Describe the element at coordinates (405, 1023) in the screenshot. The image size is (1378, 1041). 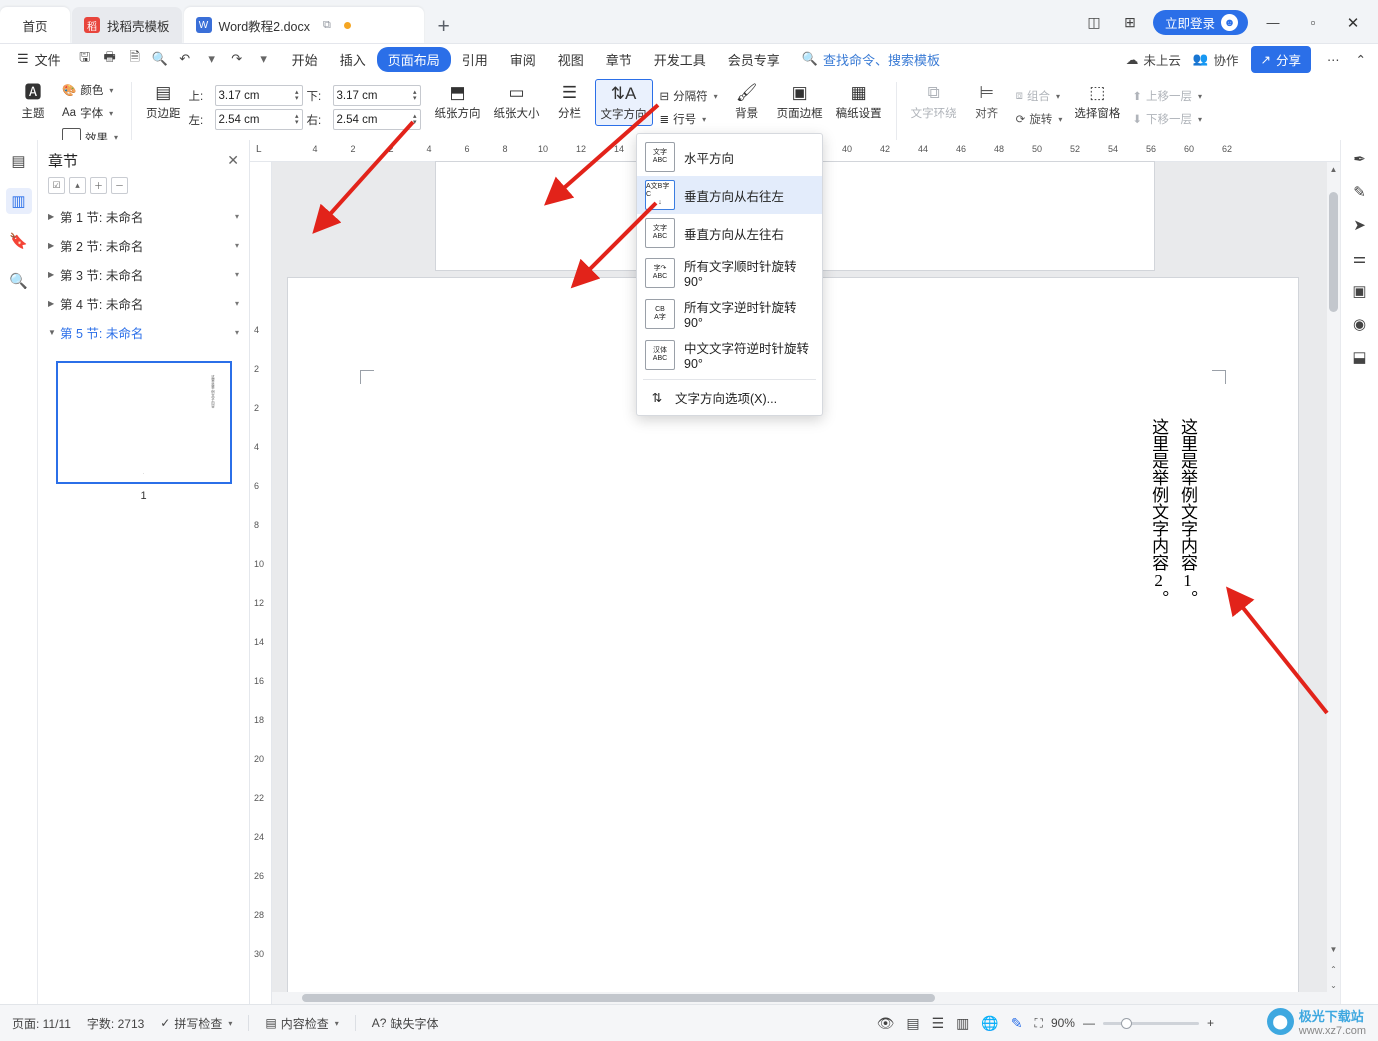
I see `missing-font: A? 缺失字体` at that location.